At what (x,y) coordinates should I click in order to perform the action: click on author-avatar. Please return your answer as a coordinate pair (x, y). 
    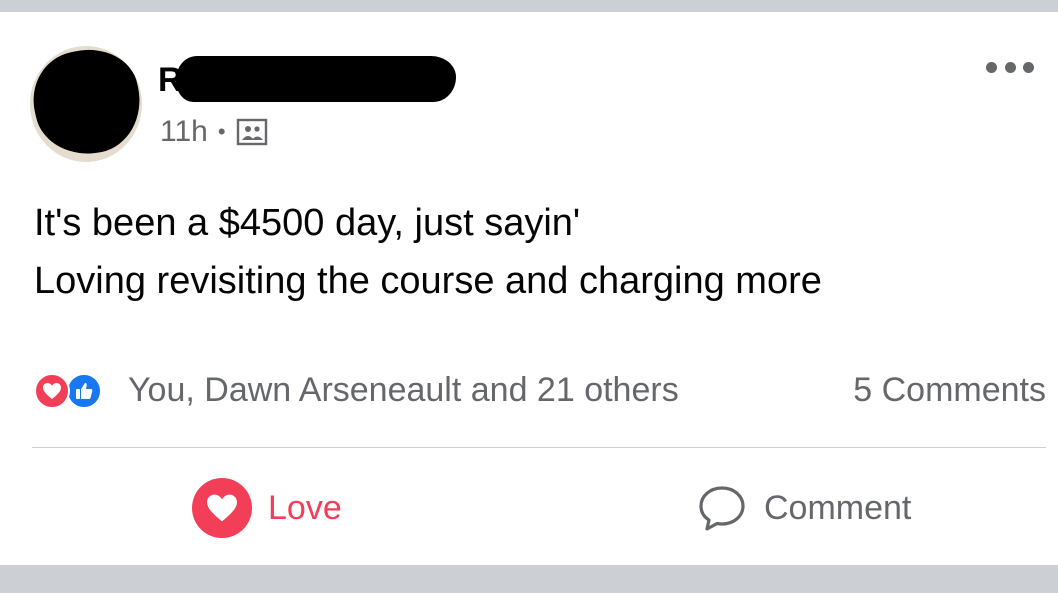
    Looking at the image, I should click on (86, 104).